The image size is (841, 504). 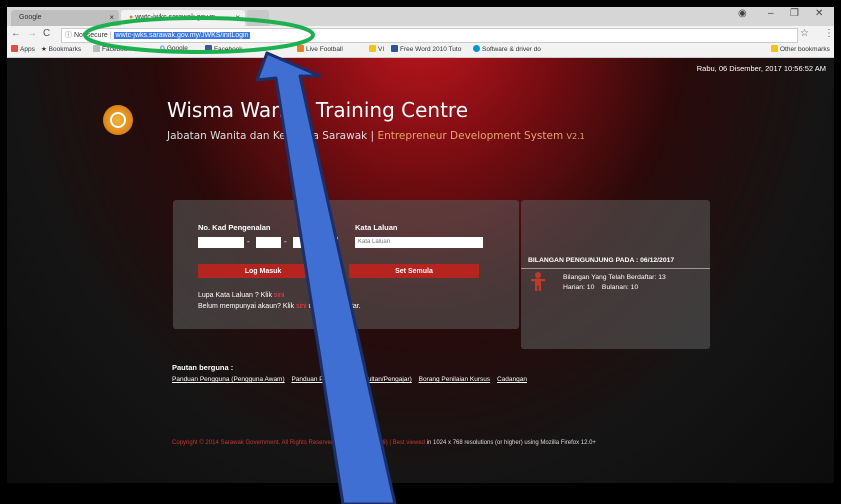 What do you see at coordinates (805, 49) in the screenshot?
I see `bookmark-label: Other bookmarks` at bounding box center [805, 49].